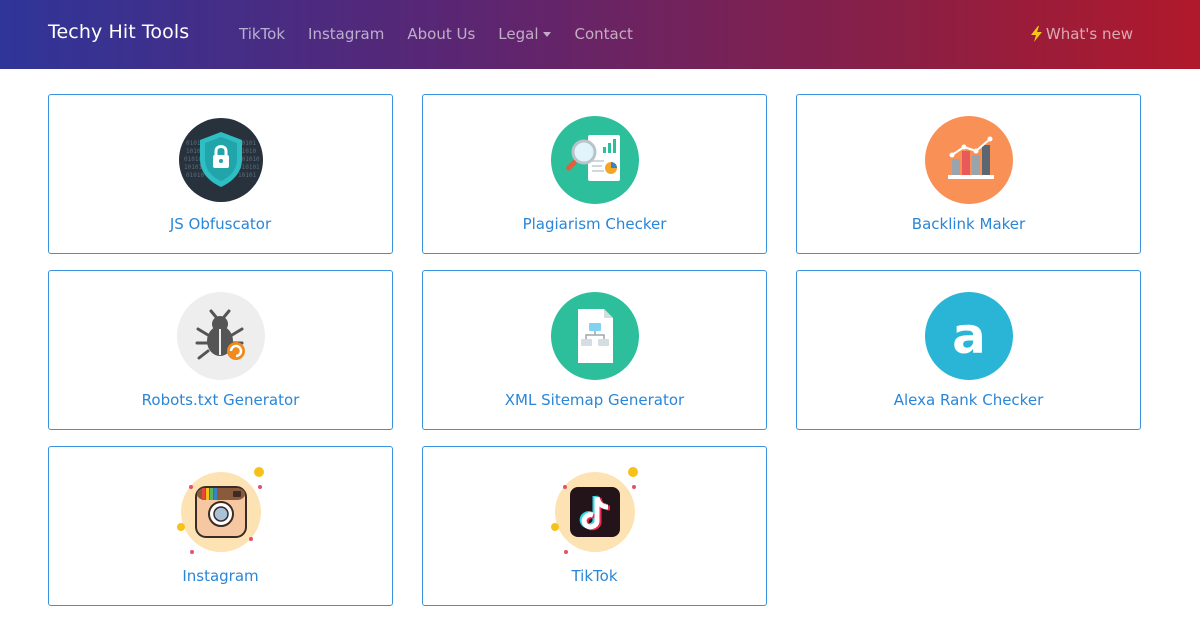 The image size is (1200, 630). Describe the element at coordinates (346, 34) in the screenshot. I see `nav-link-instagram: Instagram` at that location.